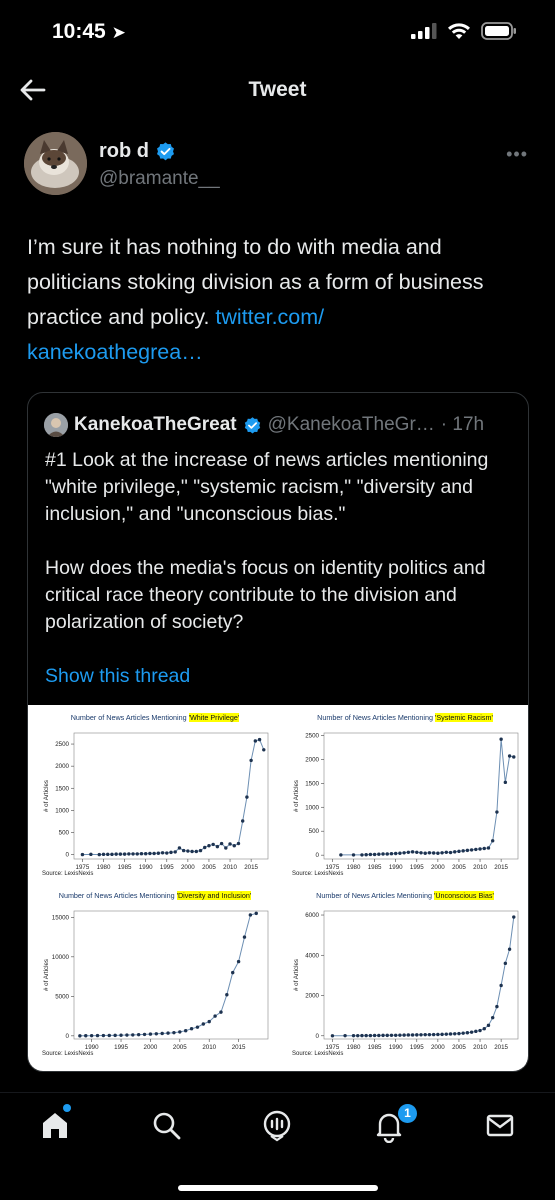 The height and width of the screenshot is (1200, 555). Describe the element at coordinates (92, 1047) in the screenshot. I see `x-tick-label: 1990` at that location.